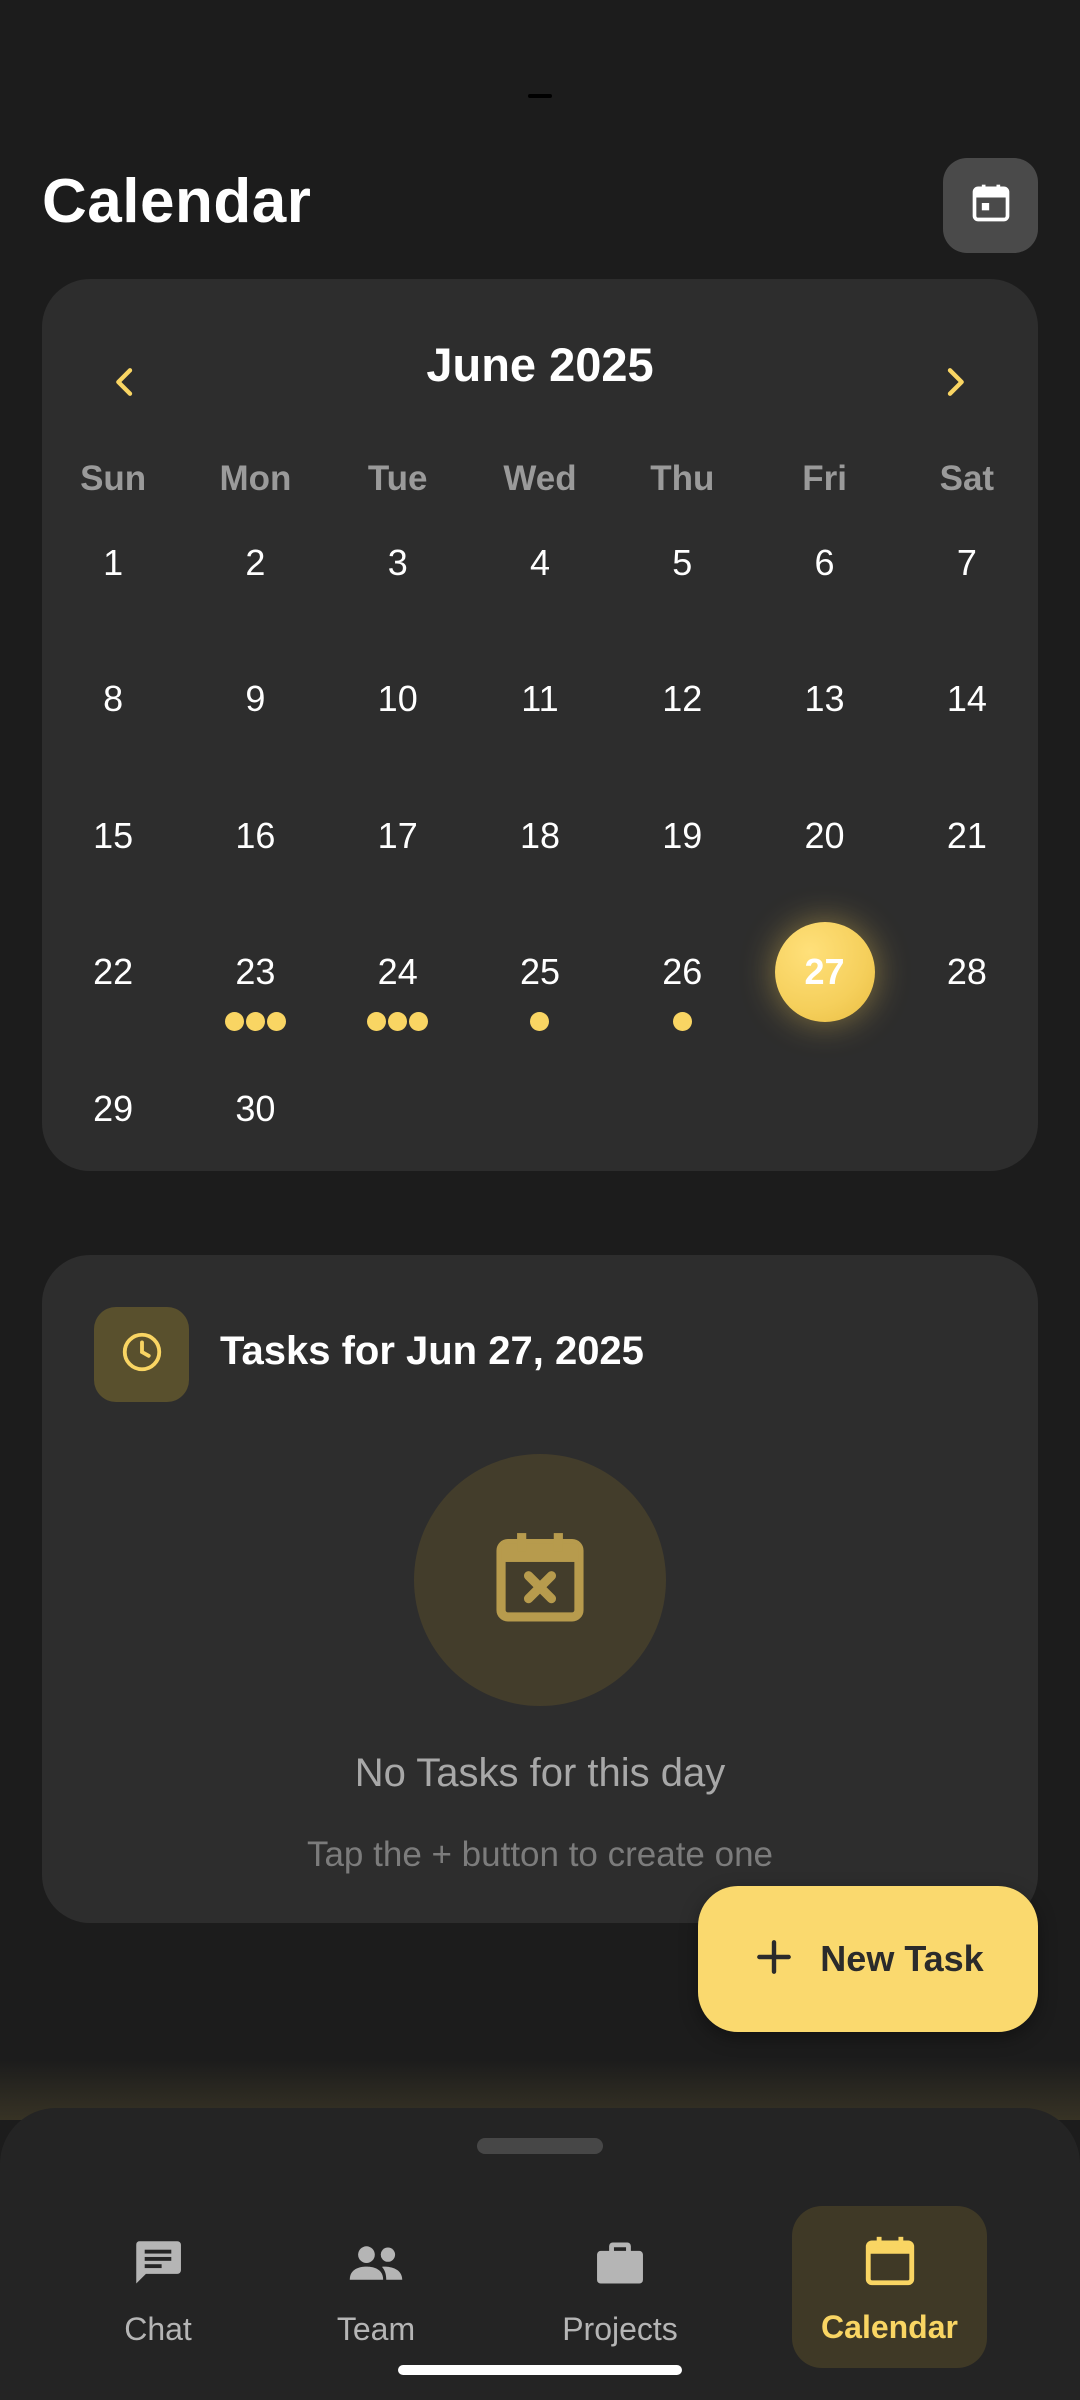  I want to click on empty-state-icon-circle, so click(540, 1580).